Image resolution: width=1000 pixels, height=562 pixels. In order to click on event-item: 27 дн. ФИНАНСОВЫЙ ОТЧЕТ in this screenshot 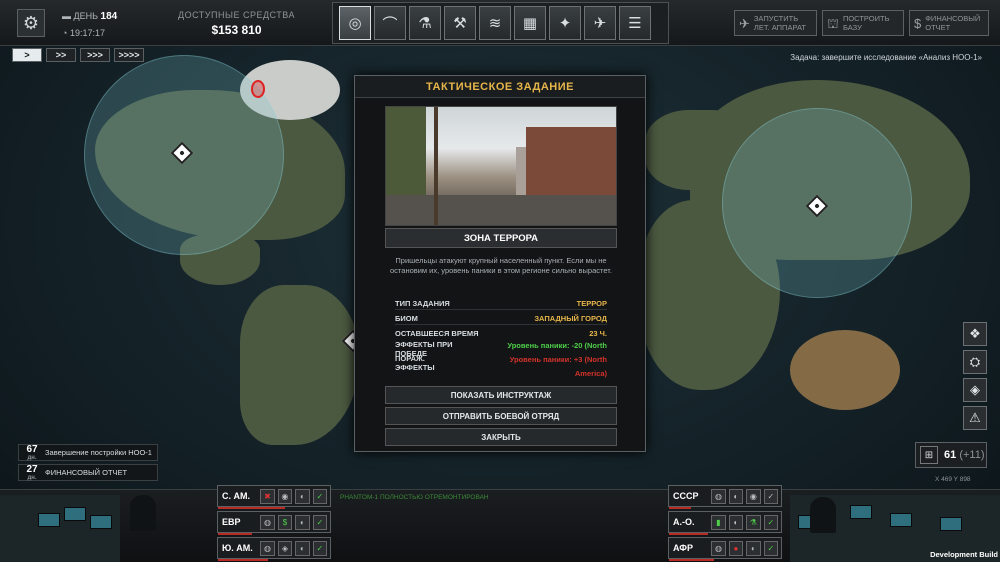, I will do `click(88, 472)`.